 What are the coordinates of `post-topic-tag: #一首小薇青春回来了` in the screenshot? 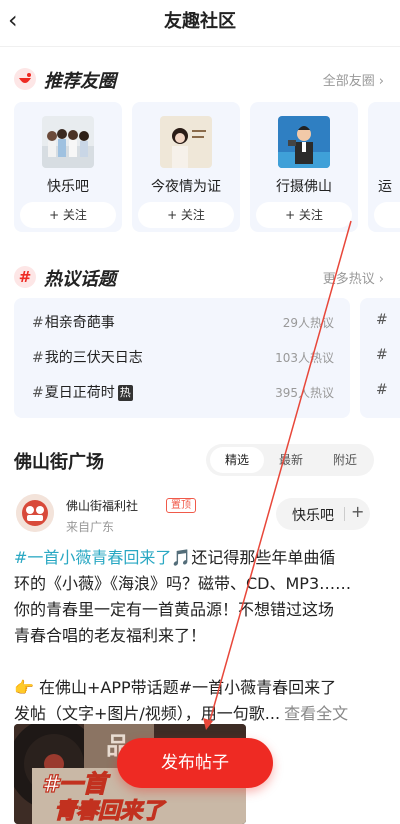 It's located at (92, 557).